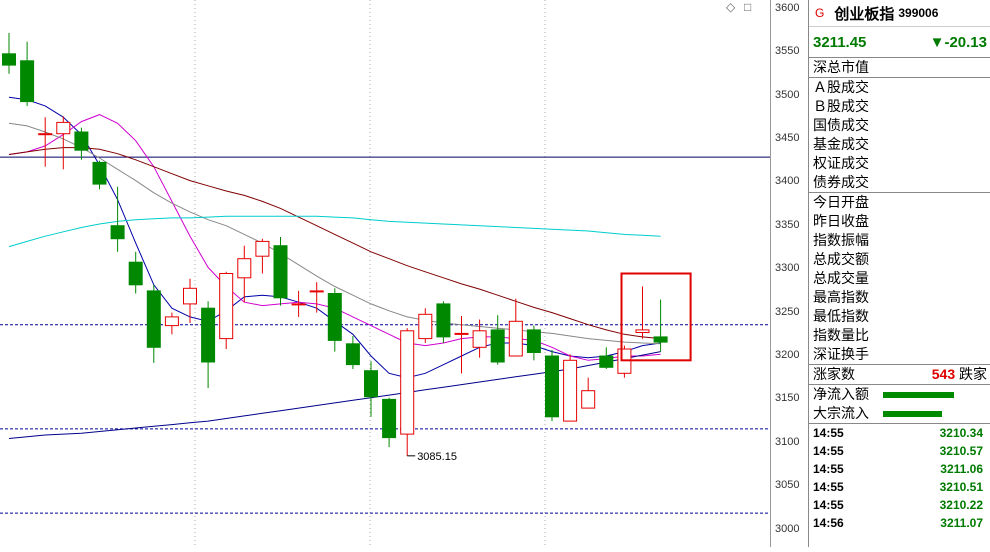 Image resolution: width=990 pixels, height=552 pixels. Describe the element at coordinates (787, 311) in the screenshot. I see `y-tick-label: 3250` at that location.